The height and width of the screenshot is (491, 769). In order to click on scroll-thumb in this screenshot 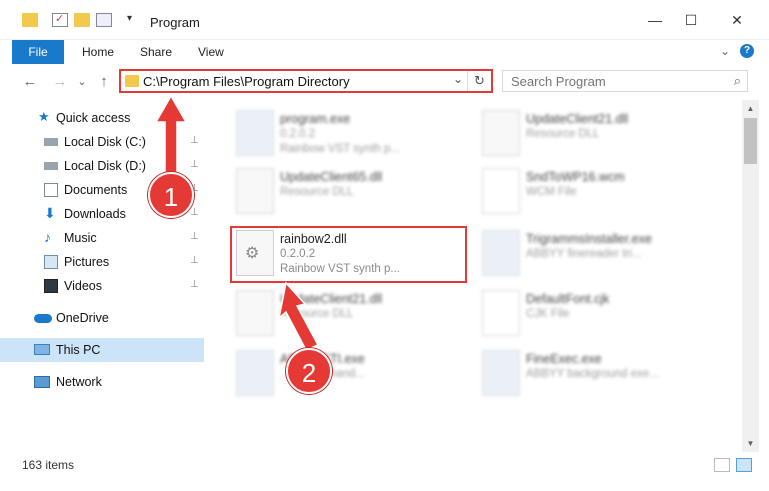, I will do `click(750, 141)`.